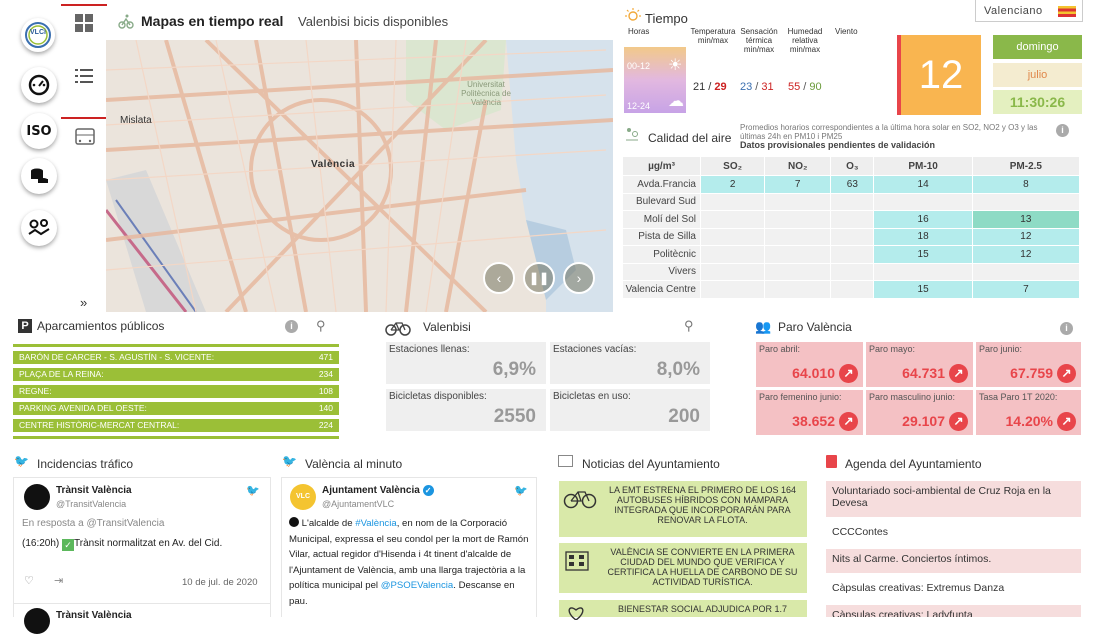 This screenshot has height=634, width=1097. Describe the element at coordinates (851, 219) in the screenshot. I see `table-row: Molí del Sol 16 13` at that location.